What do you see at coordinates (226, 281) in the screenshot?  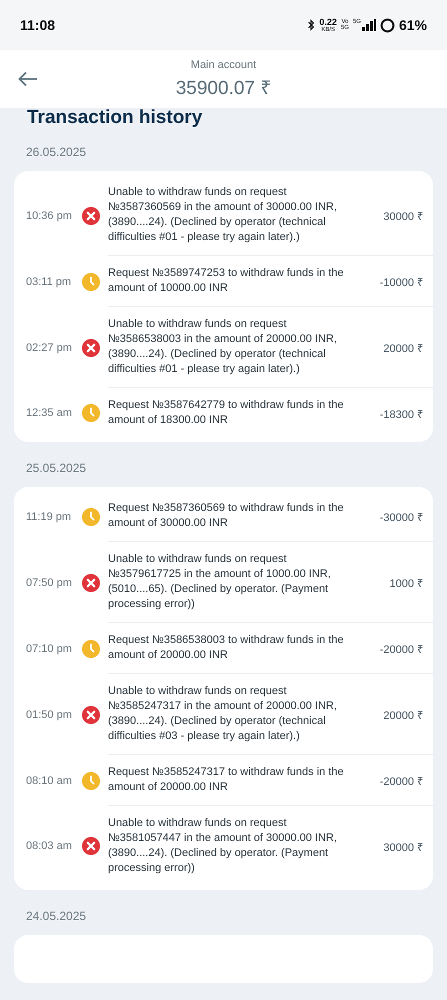 I see `transaction-description: Request №3589747253 to withdraw funds in the amount of 10000.00 INR` at bounding box center [226, 281].